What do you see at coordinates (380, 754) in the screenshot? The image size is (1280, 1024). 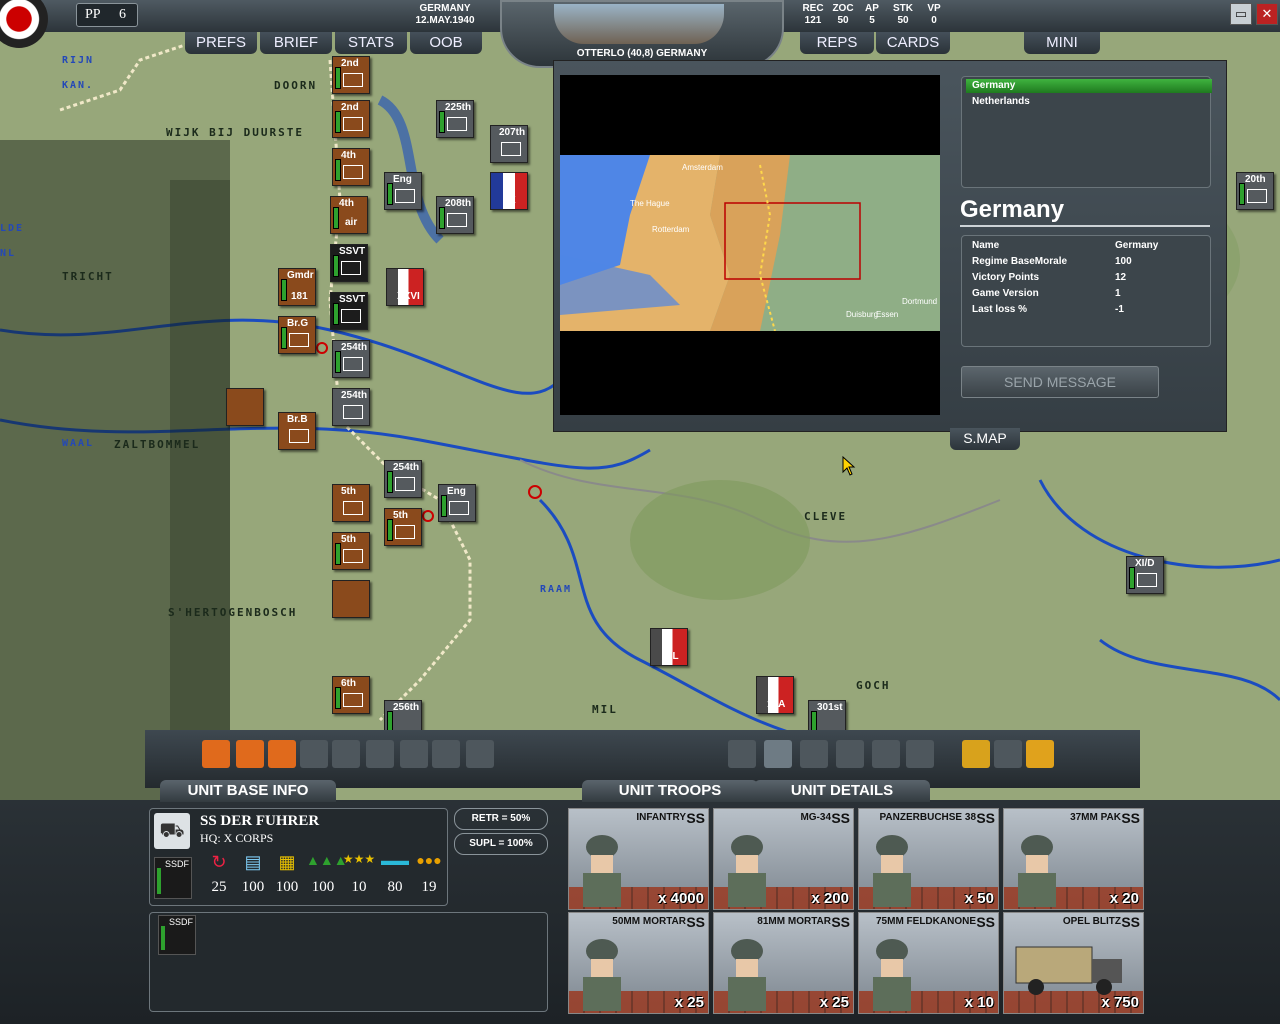 I see `hand-icon` at bounding box center [380, 754].